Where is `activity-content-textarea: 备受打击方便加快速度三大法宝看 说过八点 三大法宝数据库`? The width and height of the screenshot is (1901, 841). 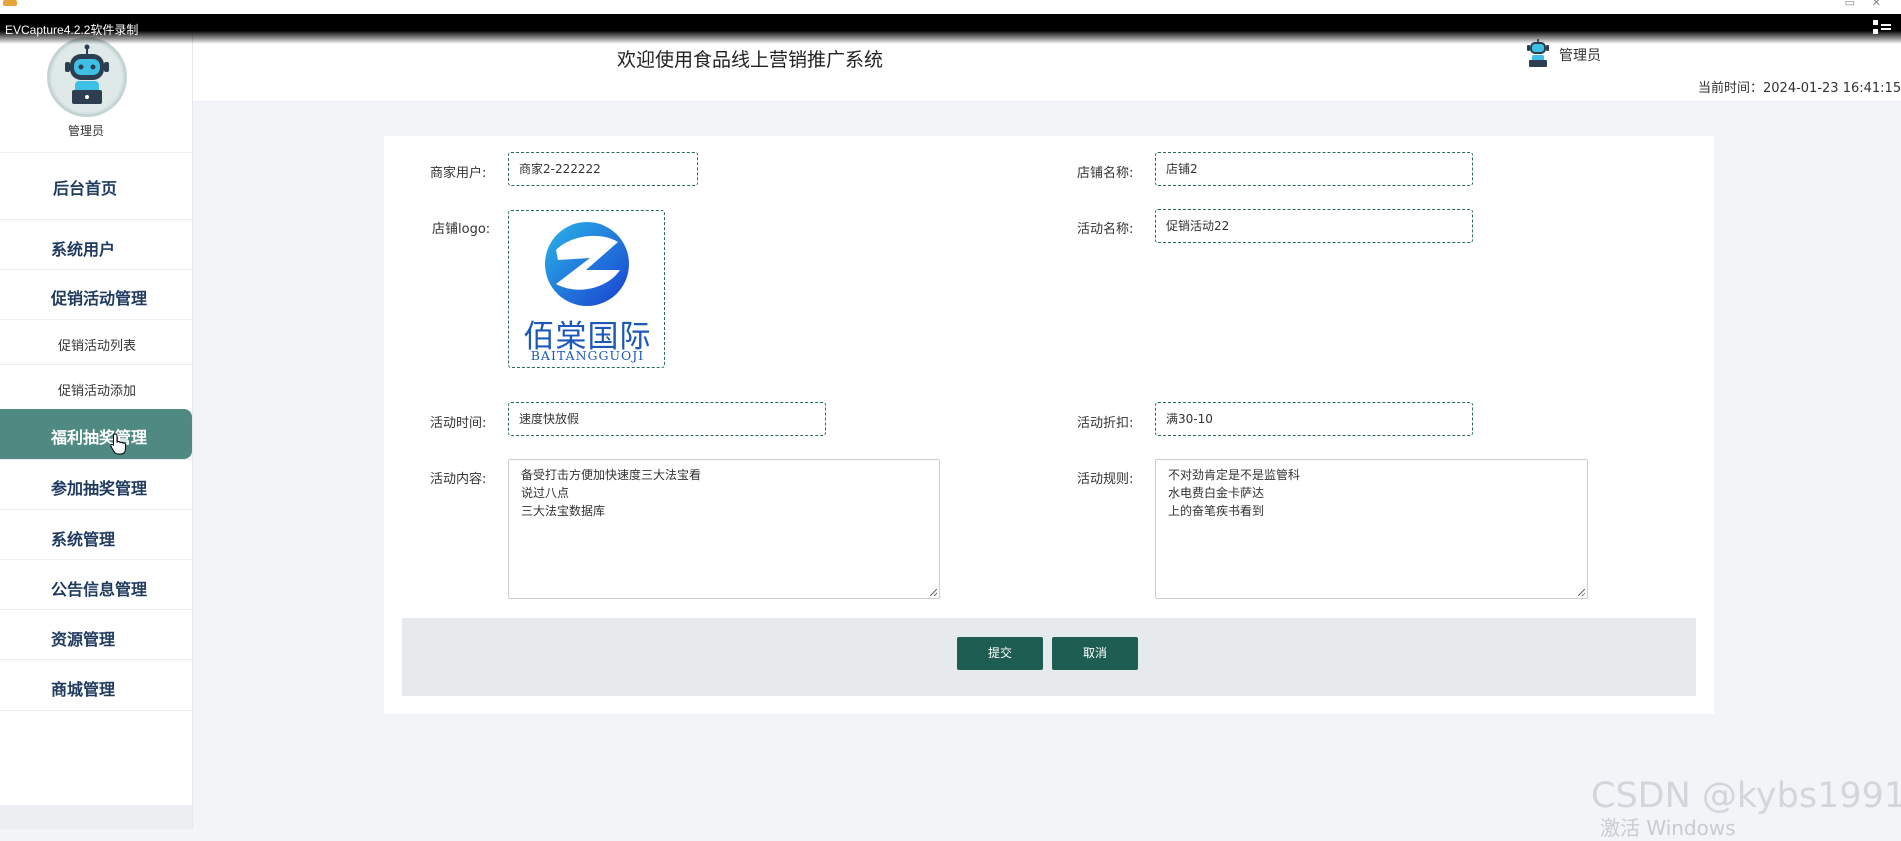 activity-content-textarea: 备受打击方便加快速度三大法宝看 说过八点 三大法宝数据库 is located at coordinates (724, 529).